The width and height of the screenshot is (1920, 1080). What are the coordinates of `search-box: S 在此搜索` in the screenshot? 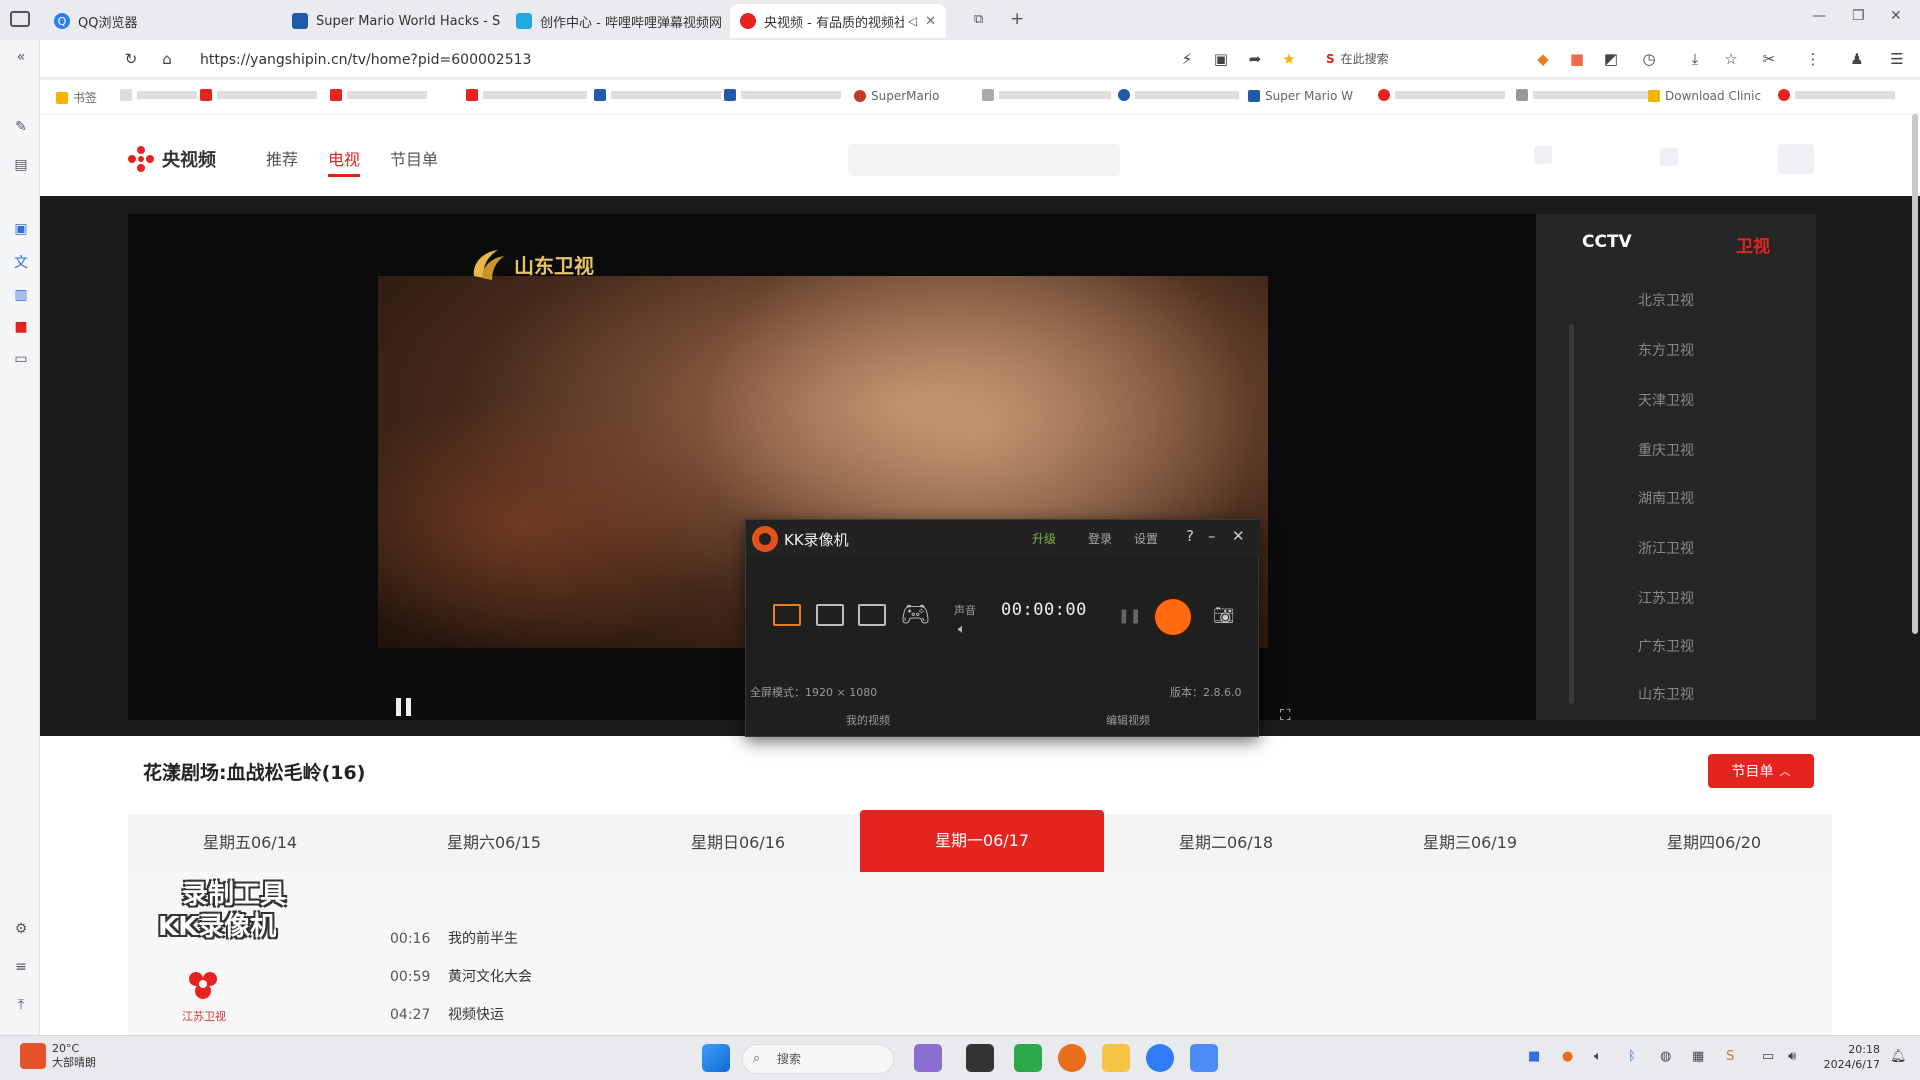 It's located at (1357, 58).